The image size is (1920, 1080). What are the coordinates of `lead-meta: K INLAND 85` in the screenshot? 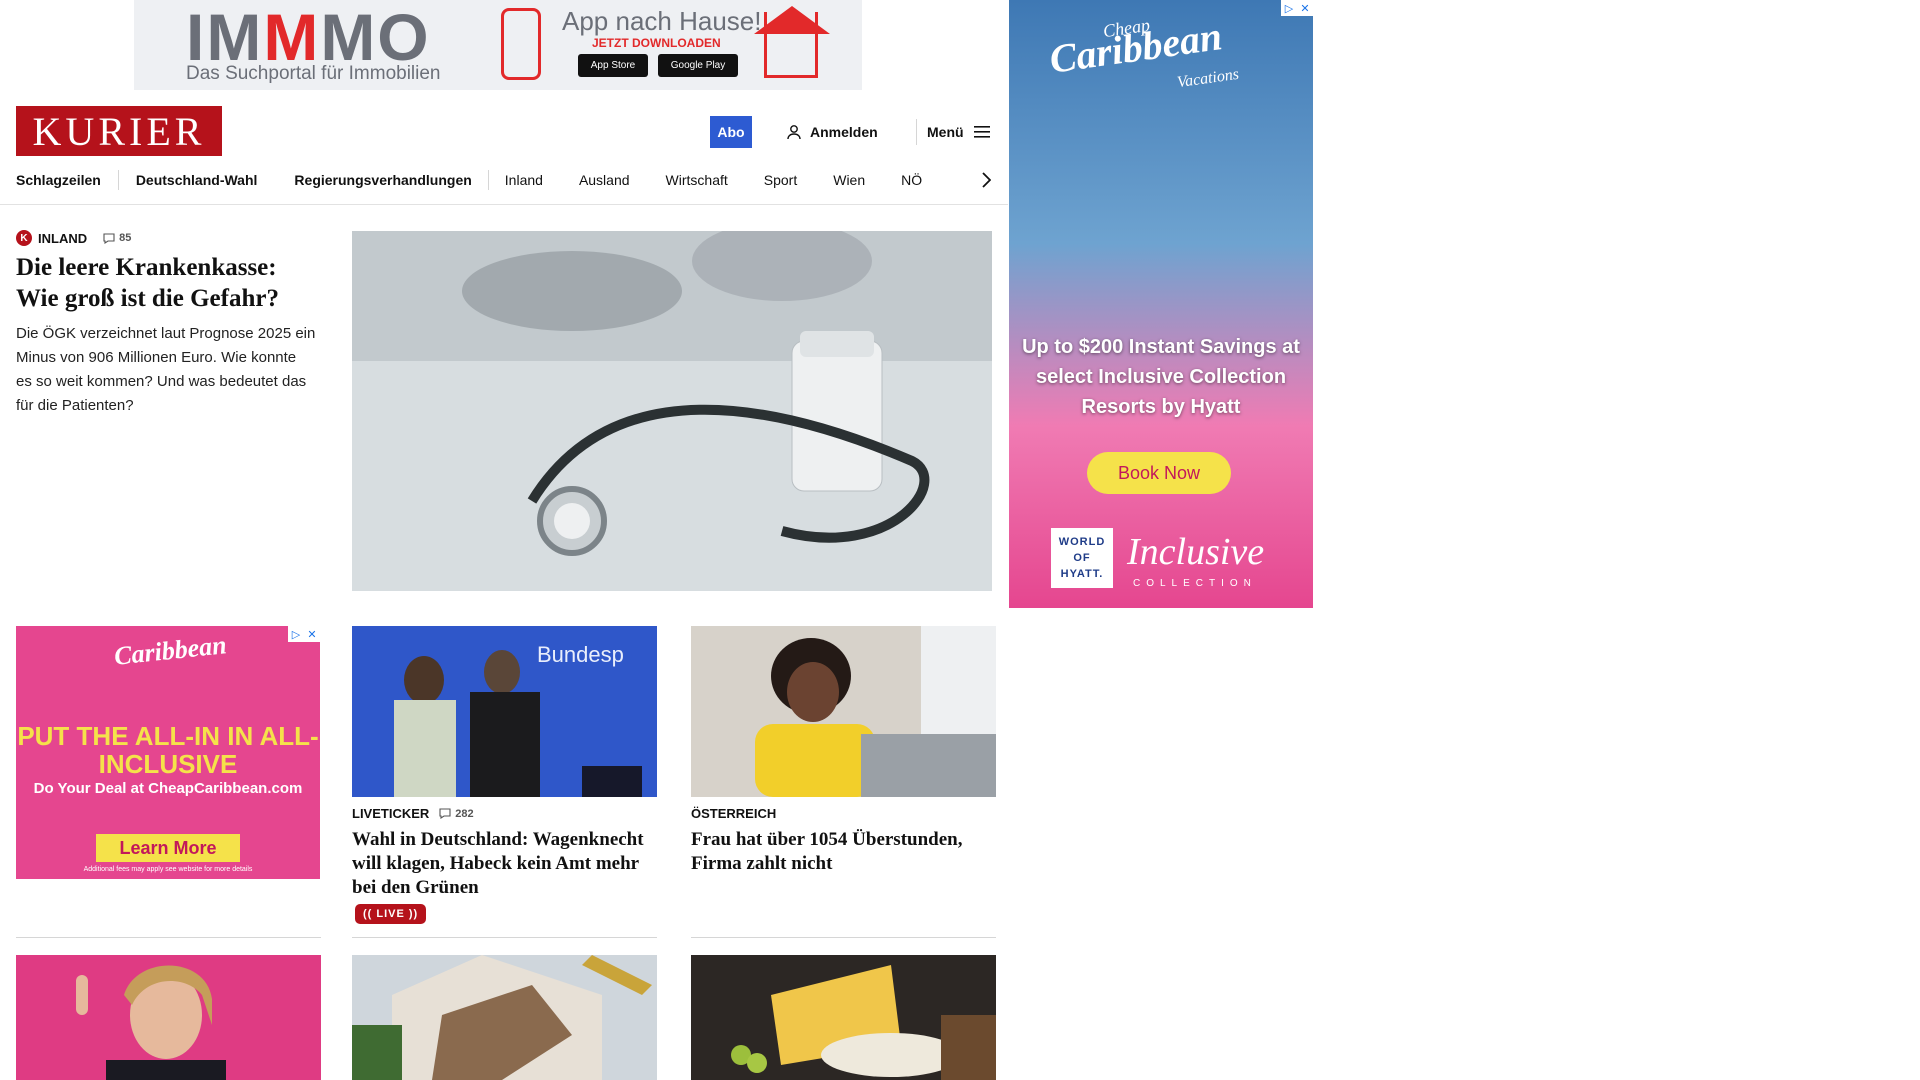 It's located at (73, 238).